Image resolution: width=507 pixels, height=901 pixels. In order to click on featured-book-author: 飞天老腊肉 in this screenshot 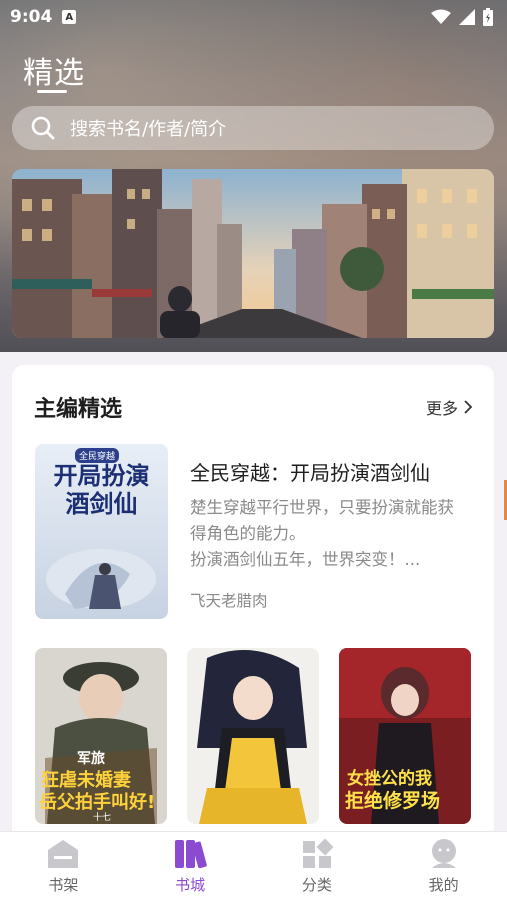, I will do `click(229, 601)`.